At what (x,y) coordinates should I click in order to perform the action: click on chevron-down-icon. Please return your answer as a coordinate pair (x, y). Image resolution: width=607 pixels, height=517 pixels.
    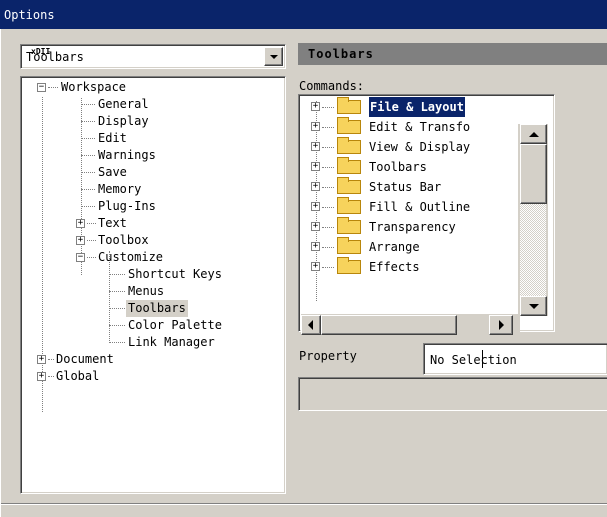
    Looking at the image, I should click on (274, 57).